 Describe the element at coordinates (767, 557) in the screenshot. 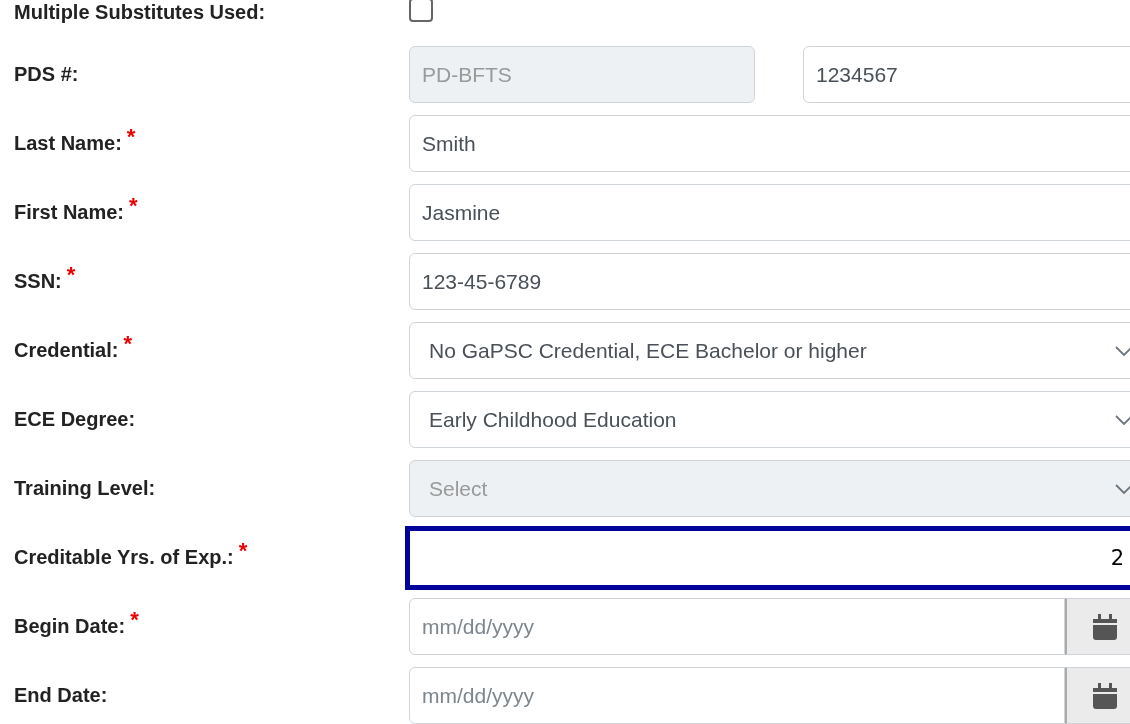

I see `number-field: 2` at that location.